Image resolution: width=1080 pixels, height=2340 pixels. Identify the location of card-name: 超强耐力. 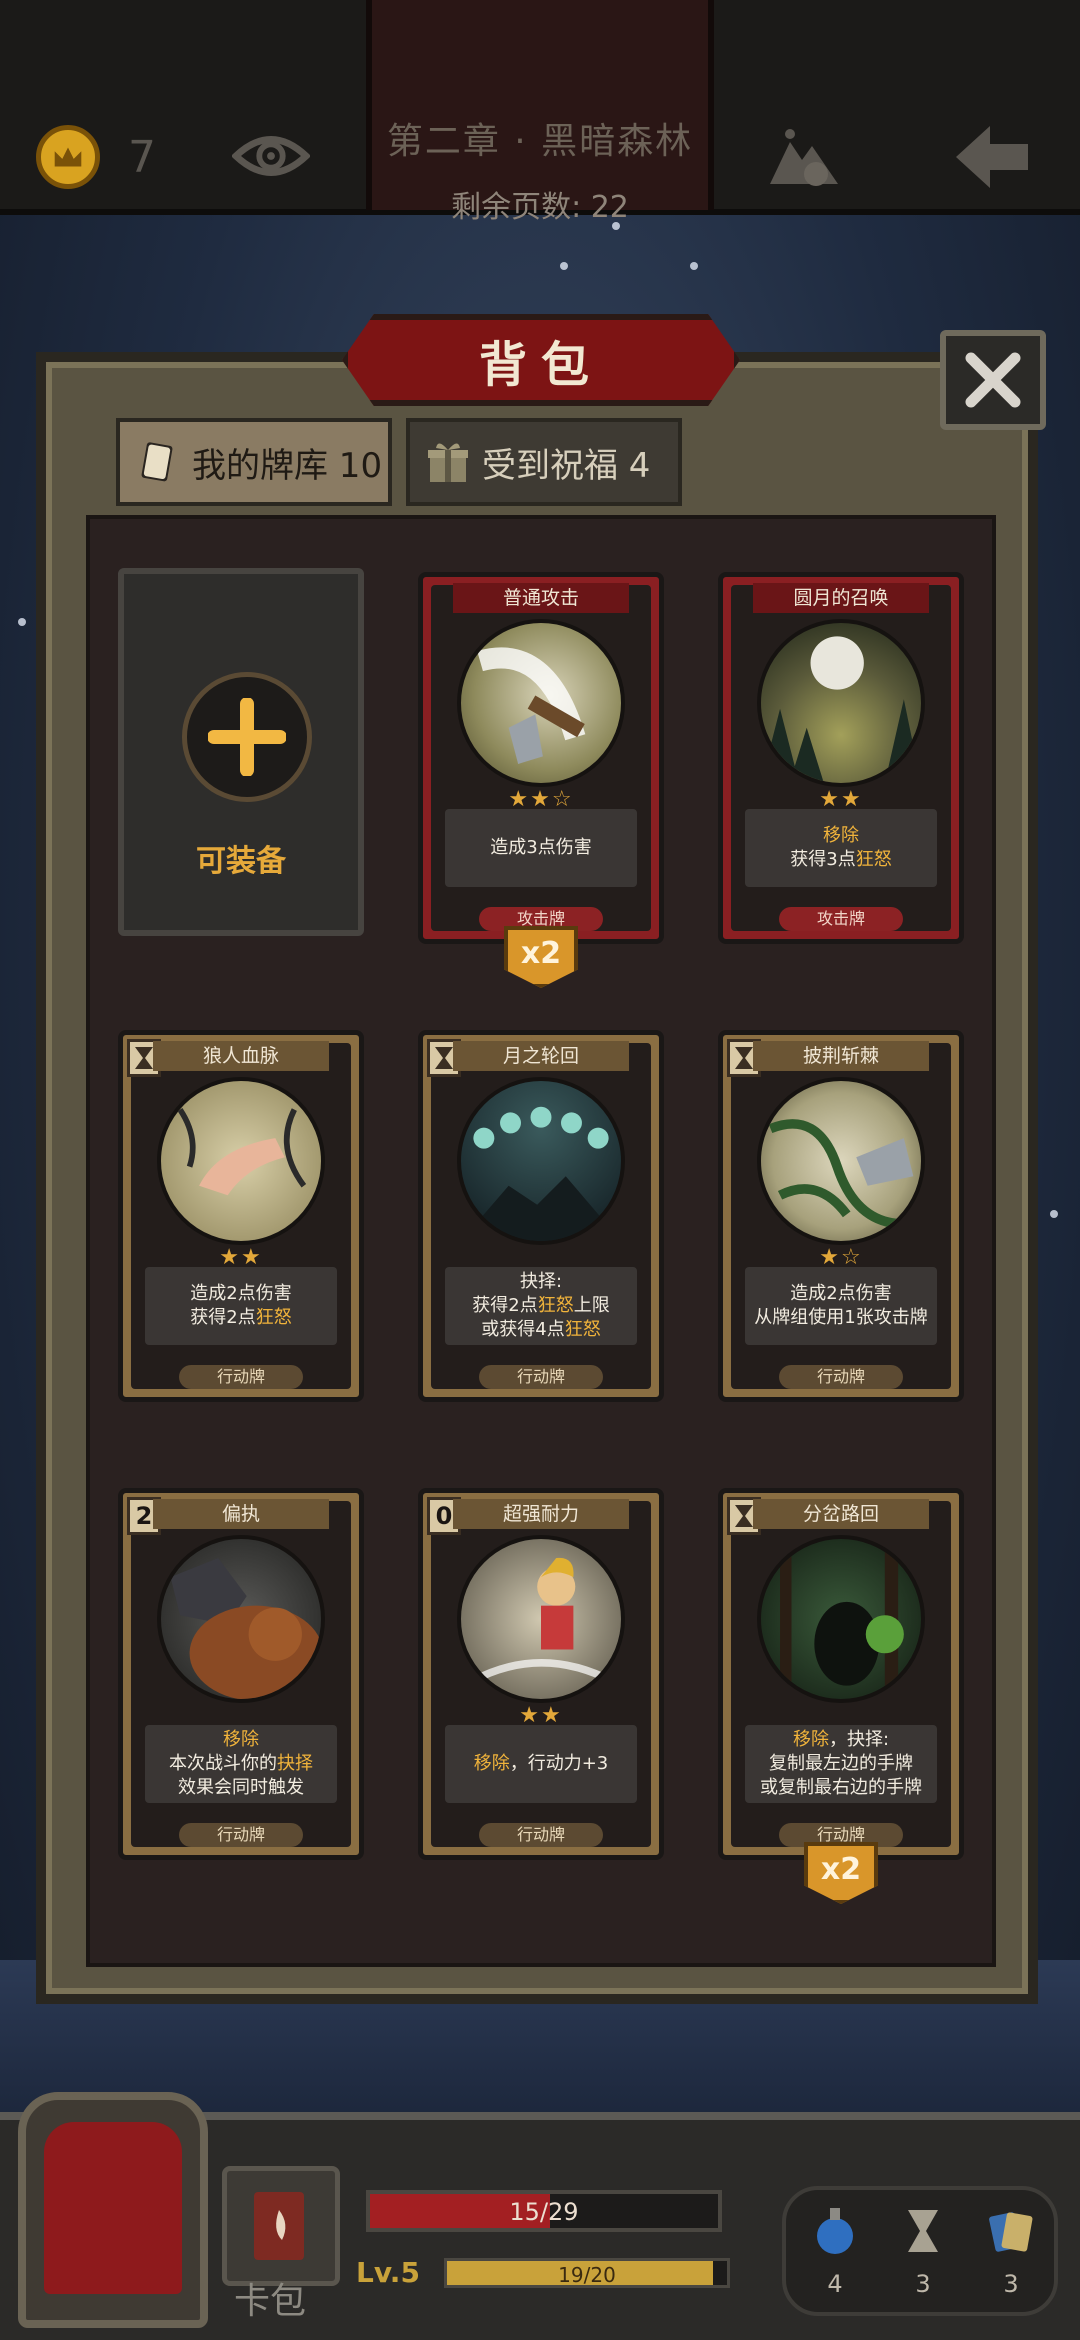
(541, 1514).